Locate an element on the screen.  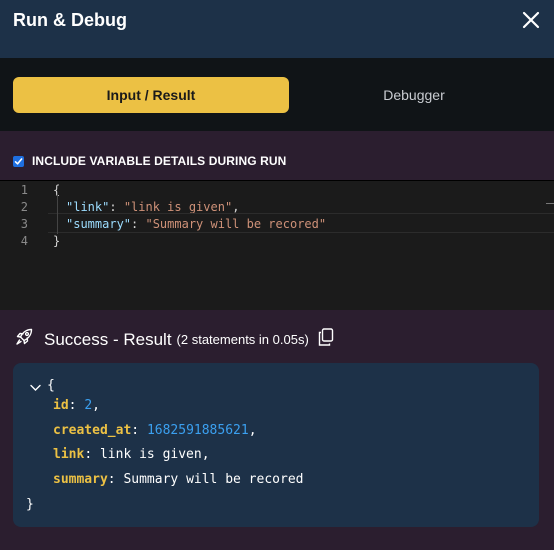
line-number: 2 is located at coordinates (24, 207).